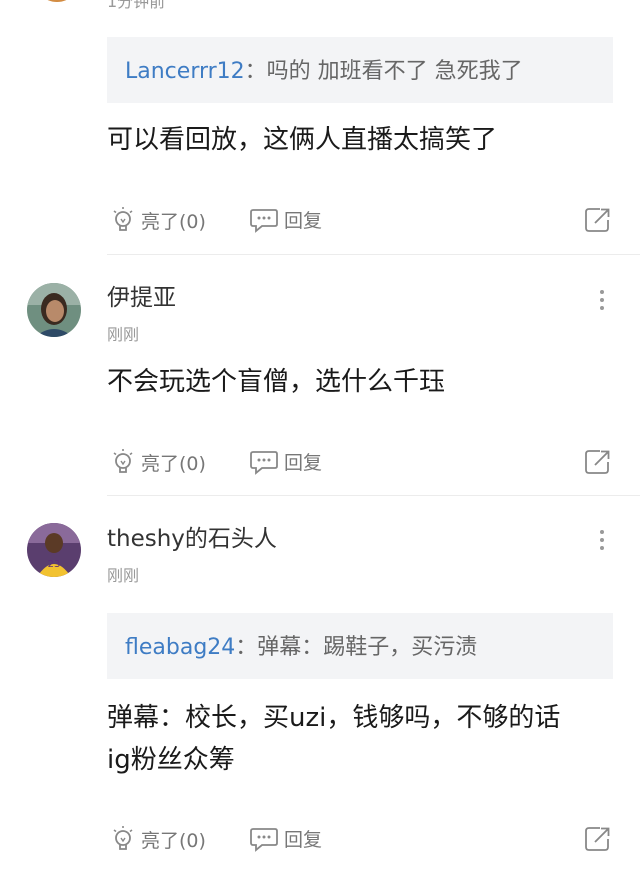 The width and height of the screenshot is (640, 872). Describe the element at coordinates (171, 760) in the screenshot. I see `comment-body-line-2: ig粉丝众筹` at that location.